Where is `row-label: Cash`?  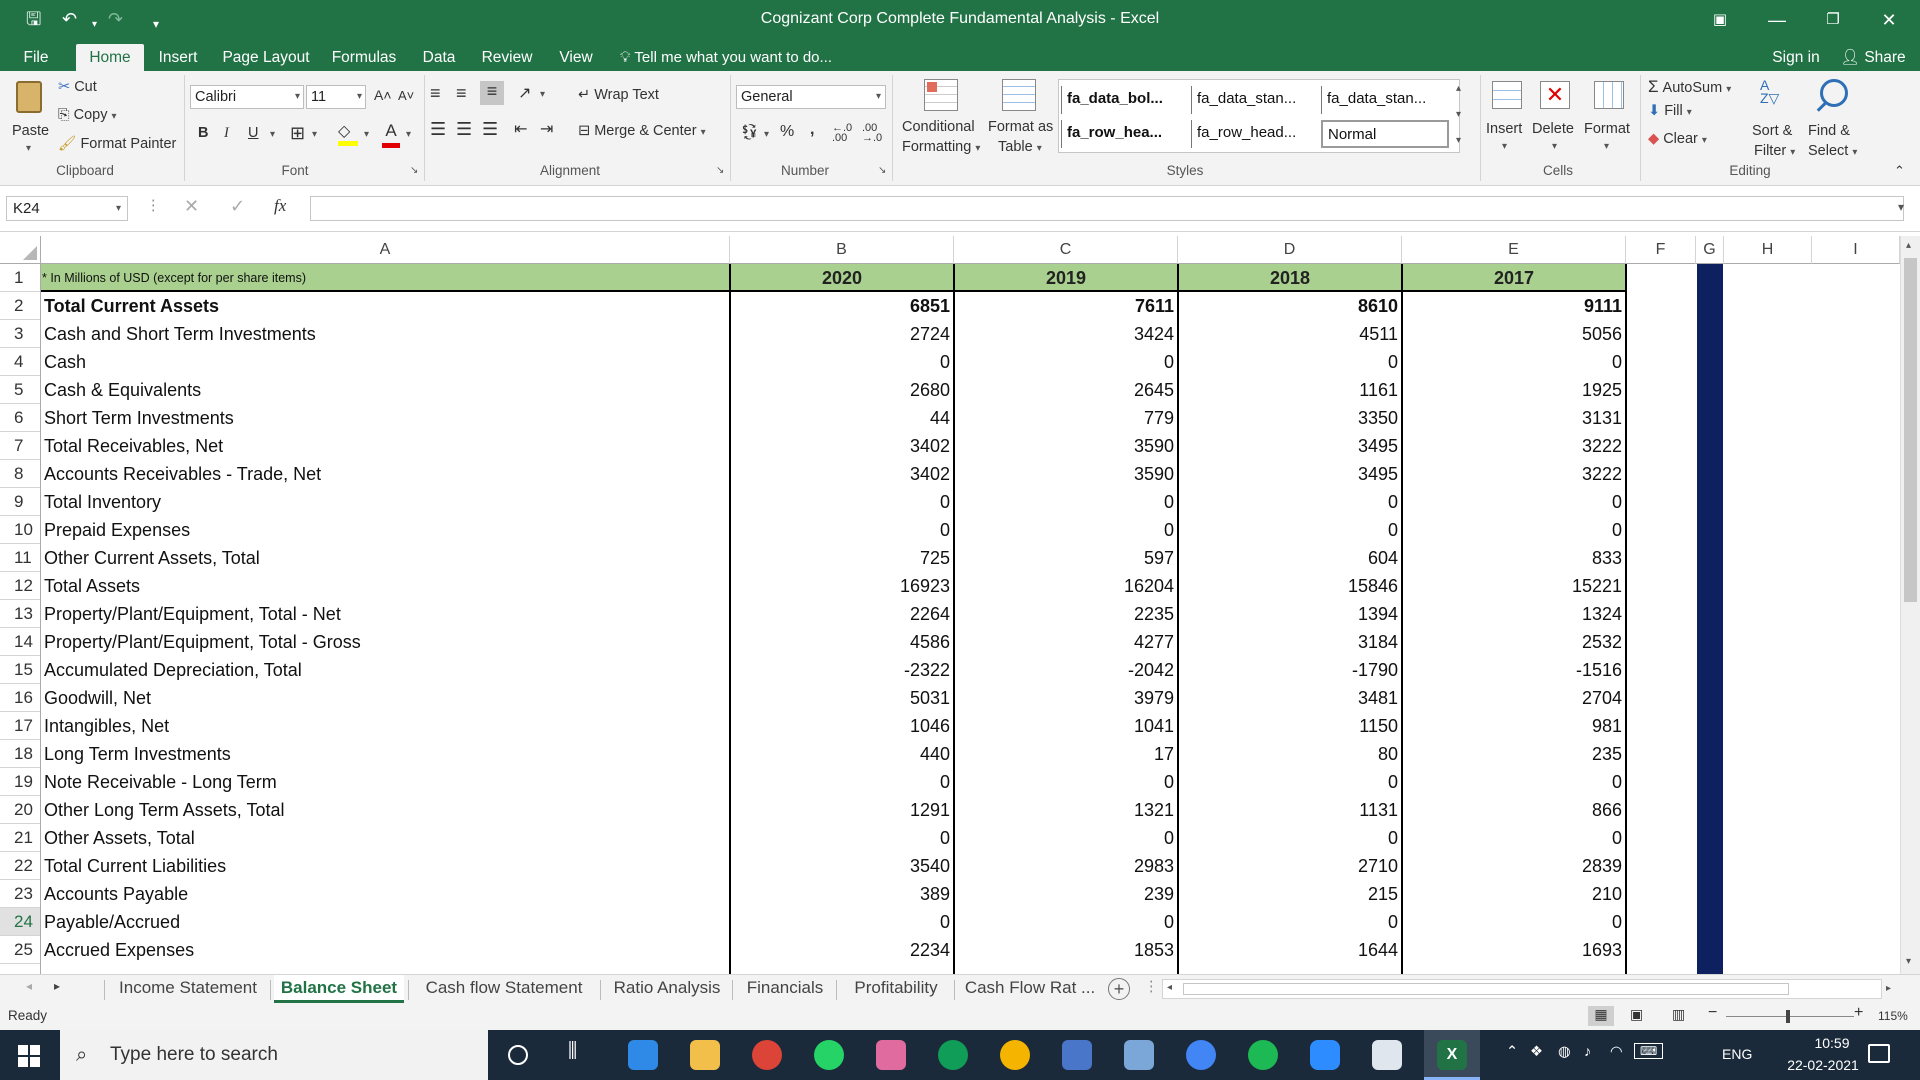
row-label: Cash is located at coordinates (385, 362).